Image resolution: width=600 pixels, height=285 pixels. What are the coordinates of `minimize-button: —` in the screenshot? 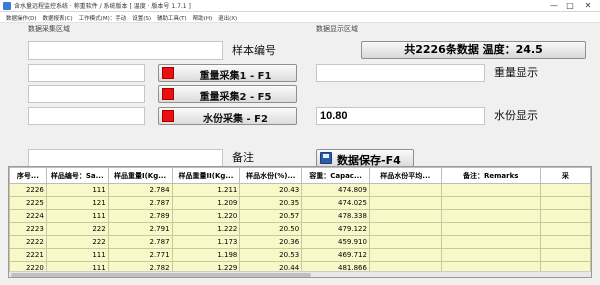 It's located at (554, 6).